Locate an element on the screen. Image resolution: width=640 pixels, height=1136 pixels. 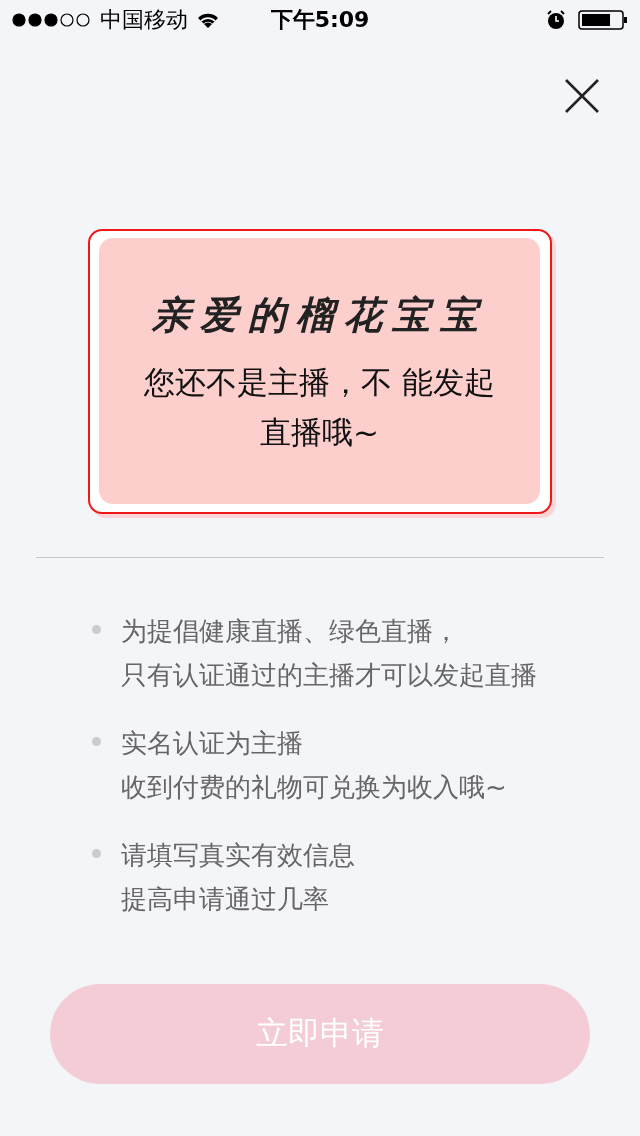
wifi-icon is located at coordinates (208, 20).